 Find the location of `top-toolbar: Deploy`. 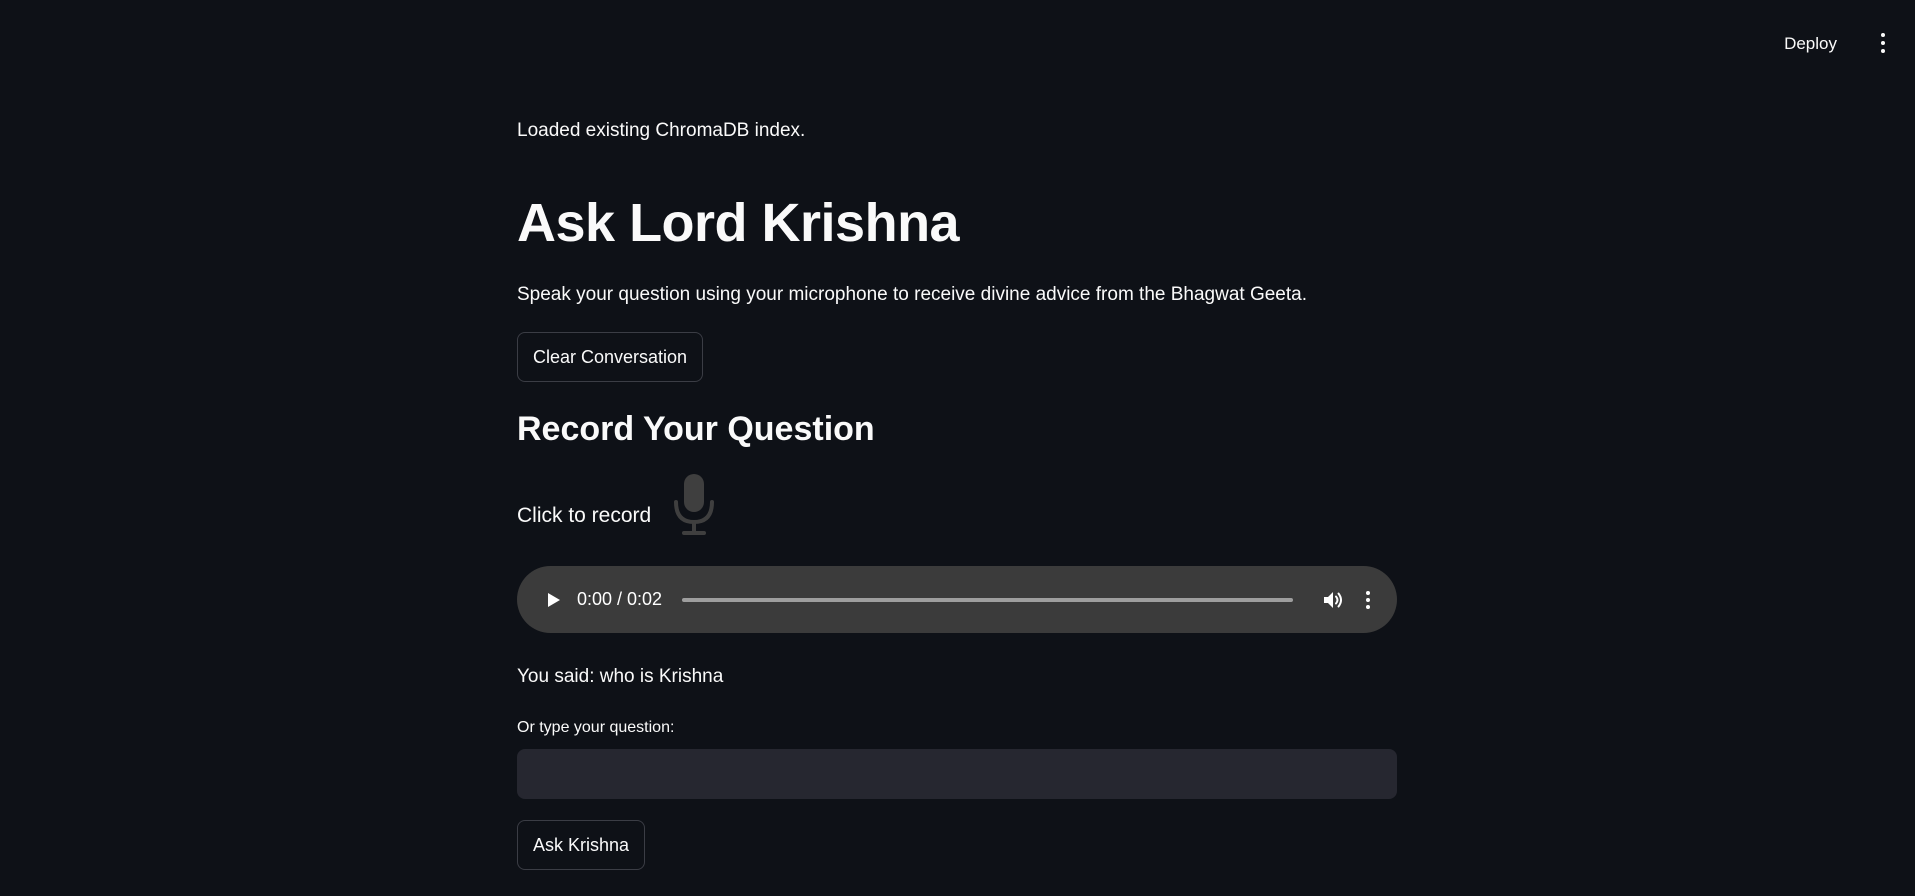

top-toolbar: Deploy is located at coordinates (957, 42).